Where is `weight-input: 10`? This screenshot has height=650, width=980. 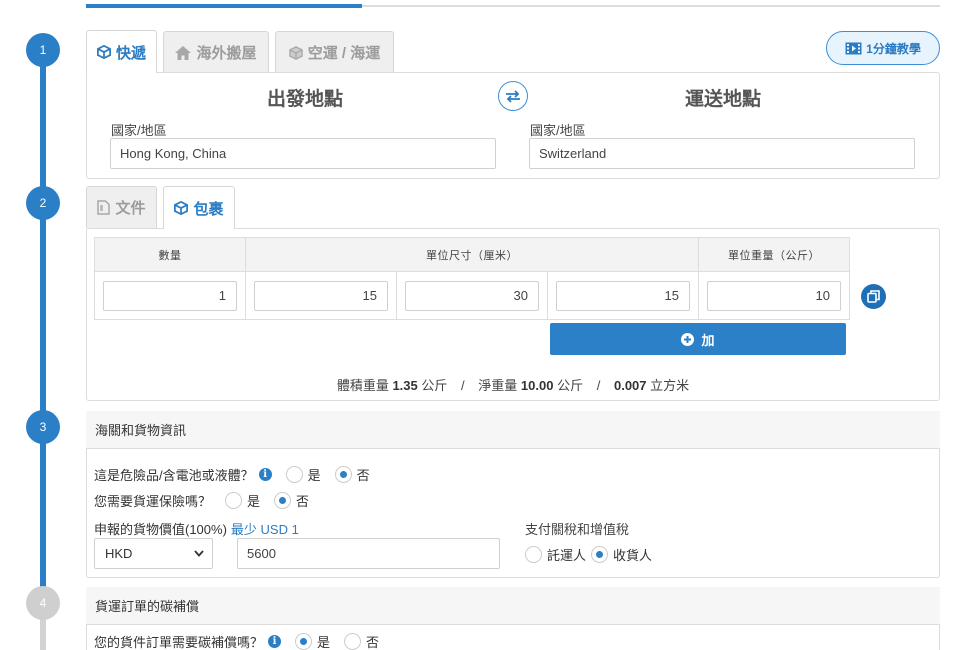
weight-input: 10 is located at coordinates (774, 295).